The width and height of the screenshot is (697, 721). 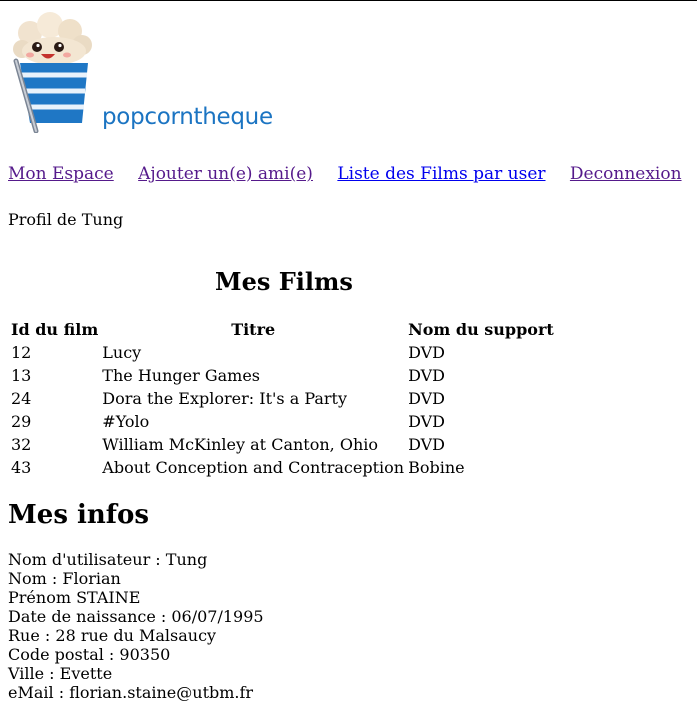 I want to click on table-row: 32 William McKinley at Canton, Ohio DVD, so click(x=282, y=444).